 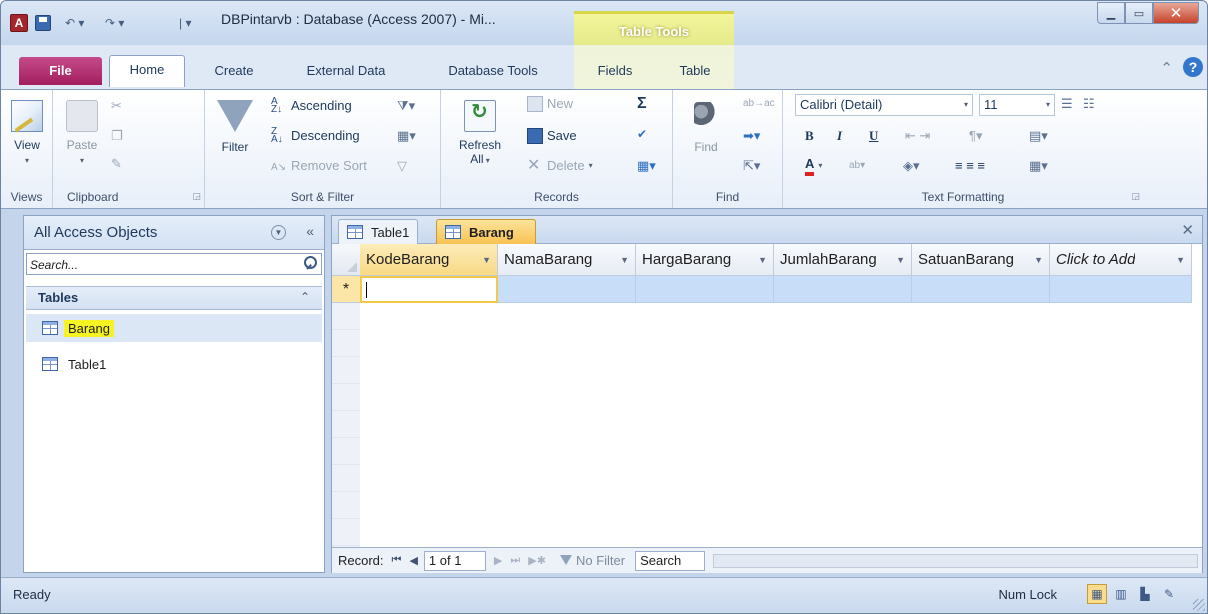 What do you see at coordinates (592, 560) in the screenshot?
I see `filter-status: No Filter` at bounding box center [592, 560].